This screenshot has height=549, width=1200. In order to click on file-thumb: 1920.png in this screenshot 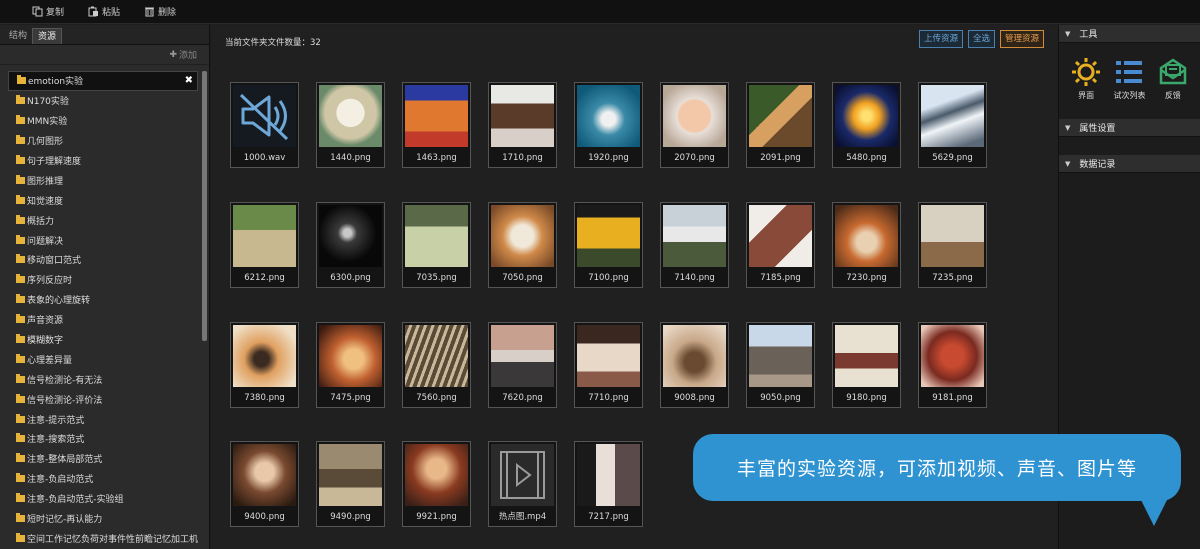, I will do `click(608, 125)`.